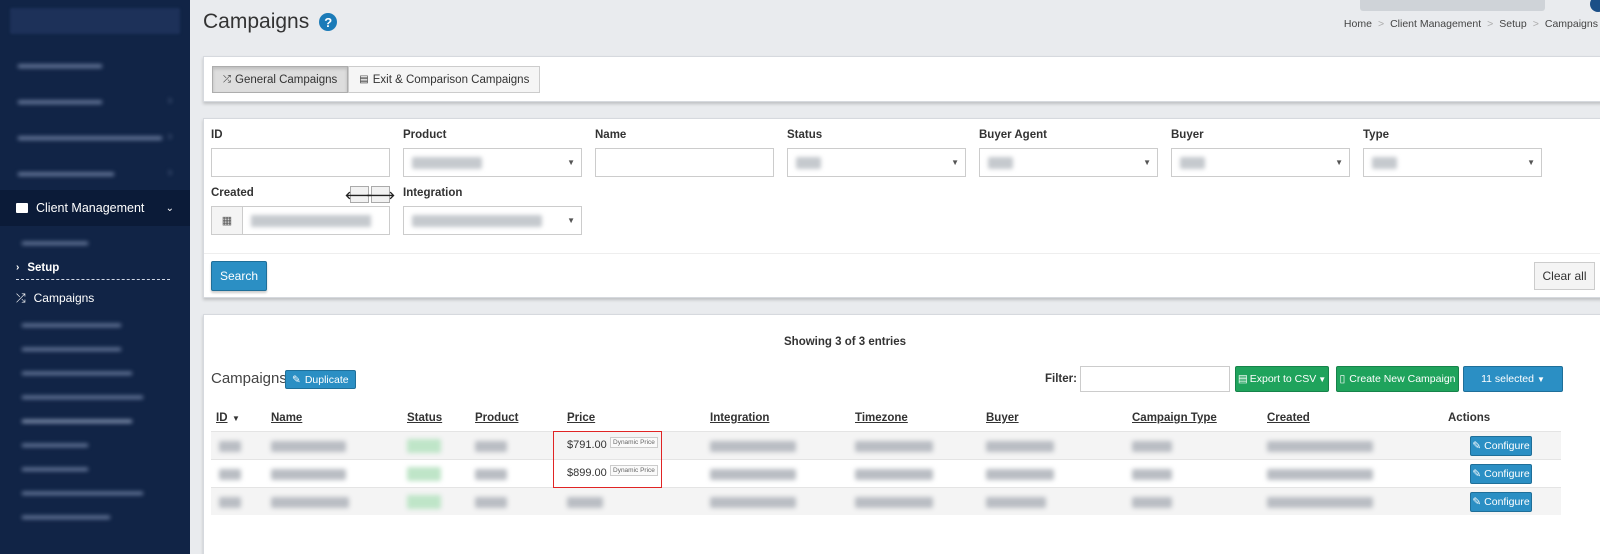 Image resolution: width=1600 pixels, height=554 pixels. What do you see at coordinates (1564, 276) in the screenshot?
I see `clear-all-button: Clear all` at bounding box center [1564, 276].